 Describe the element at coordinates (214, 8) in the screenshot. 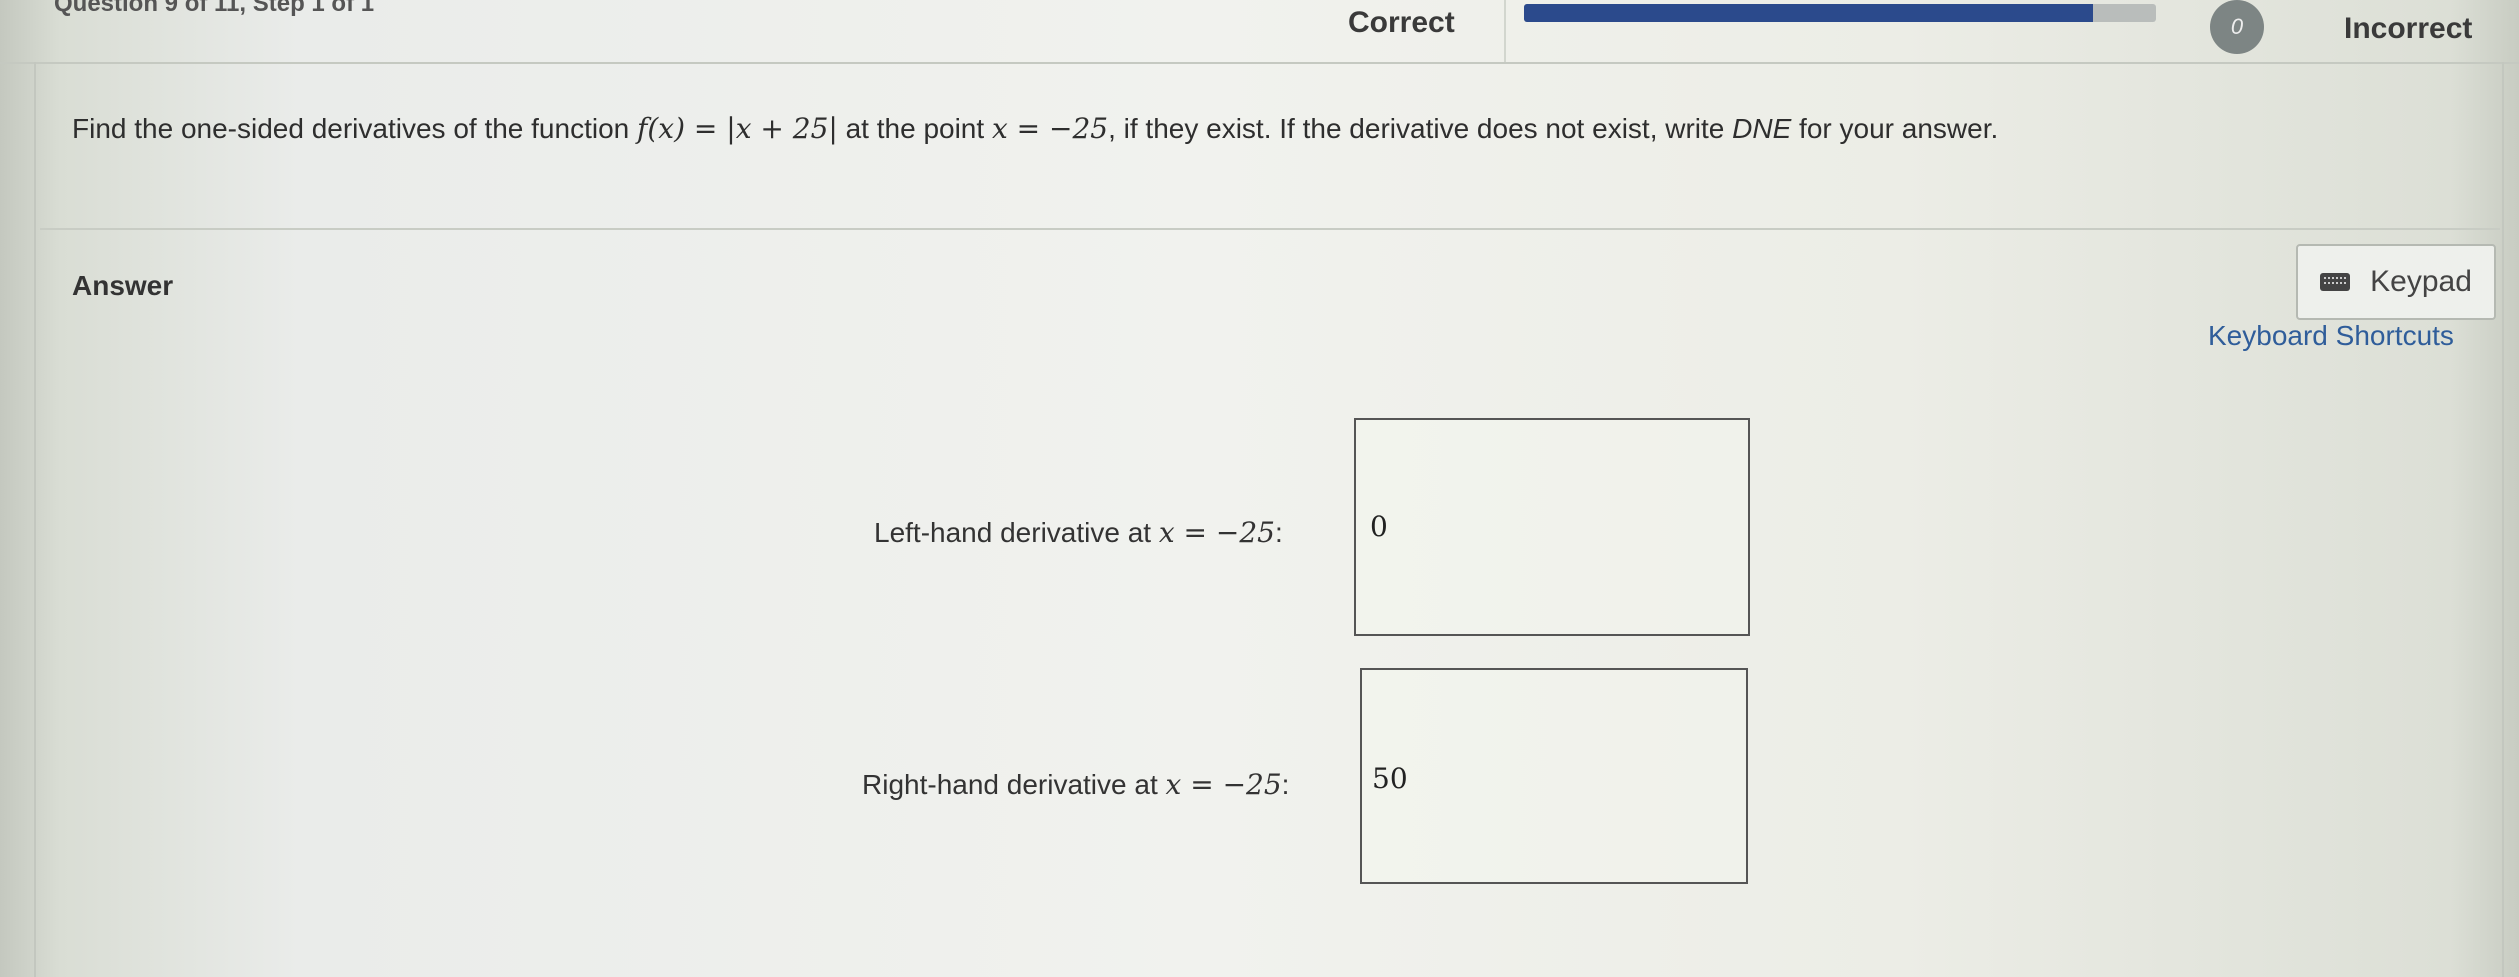

I see `question-counter: Question 9 of 11, Step 1 of 1` at that location.